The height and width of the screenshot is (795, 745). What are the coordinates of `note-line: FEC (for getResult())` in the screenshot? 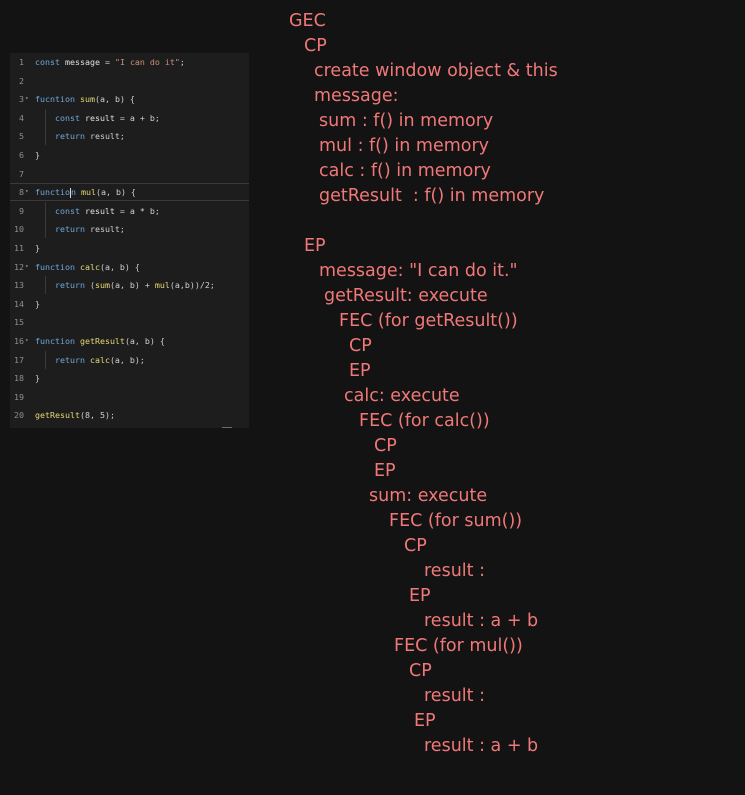 It's located at (428, 321).